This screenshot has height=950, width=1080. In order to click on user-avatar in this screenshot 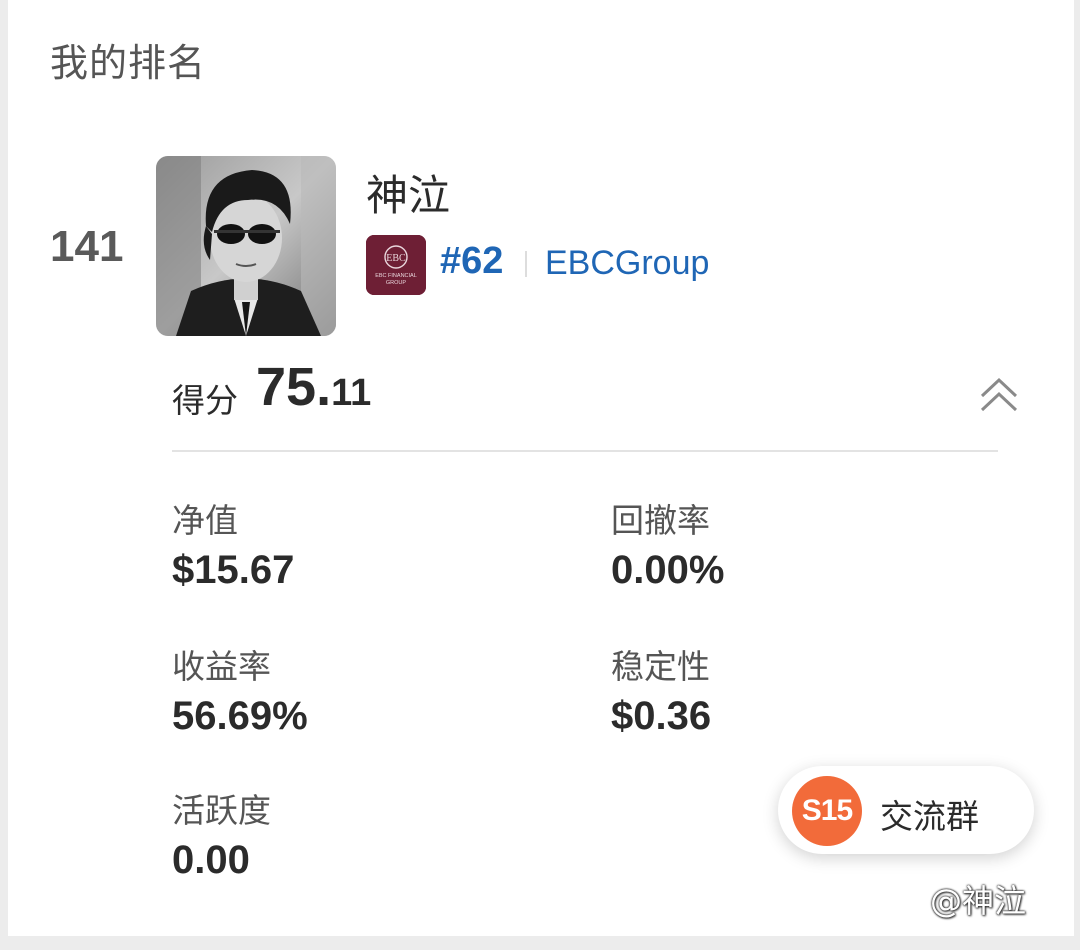, I will do `click(246, 246)`.